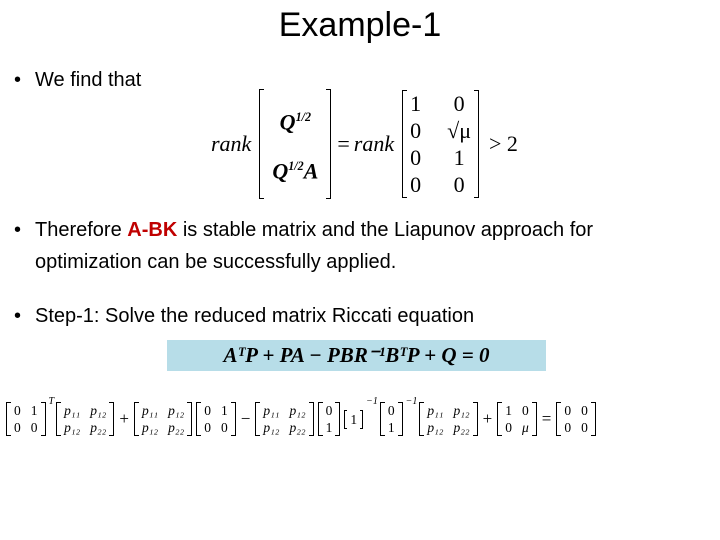 The height and width of the screenshot is (540, 720). I want to click on operator: −, so click(245, 418).